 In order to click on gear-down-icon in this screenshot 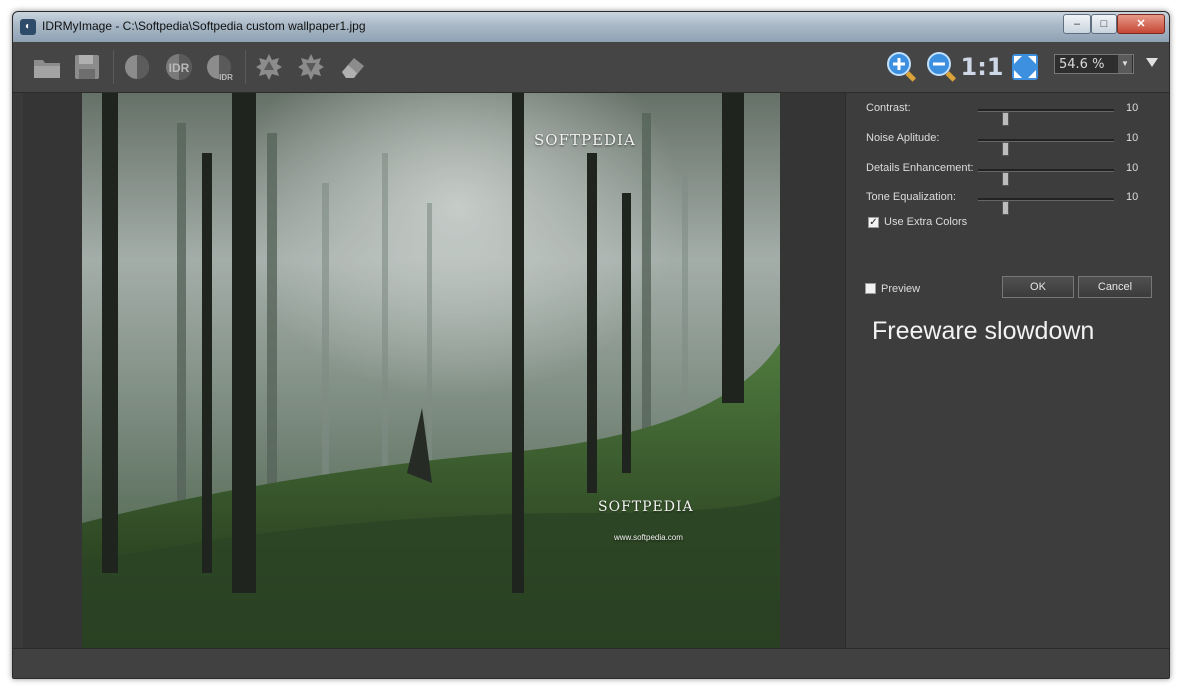, I will do `click(311, 67)`.